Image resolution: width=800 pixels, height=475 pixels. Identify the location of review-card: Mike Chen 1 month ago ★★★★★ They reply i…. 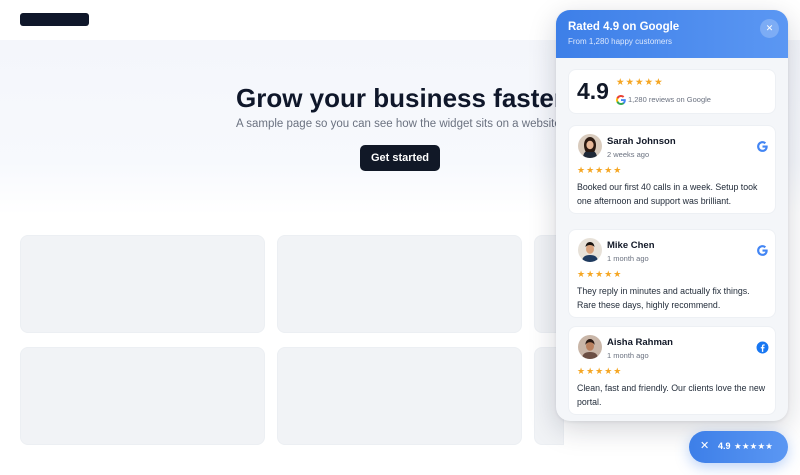
(672, 273).